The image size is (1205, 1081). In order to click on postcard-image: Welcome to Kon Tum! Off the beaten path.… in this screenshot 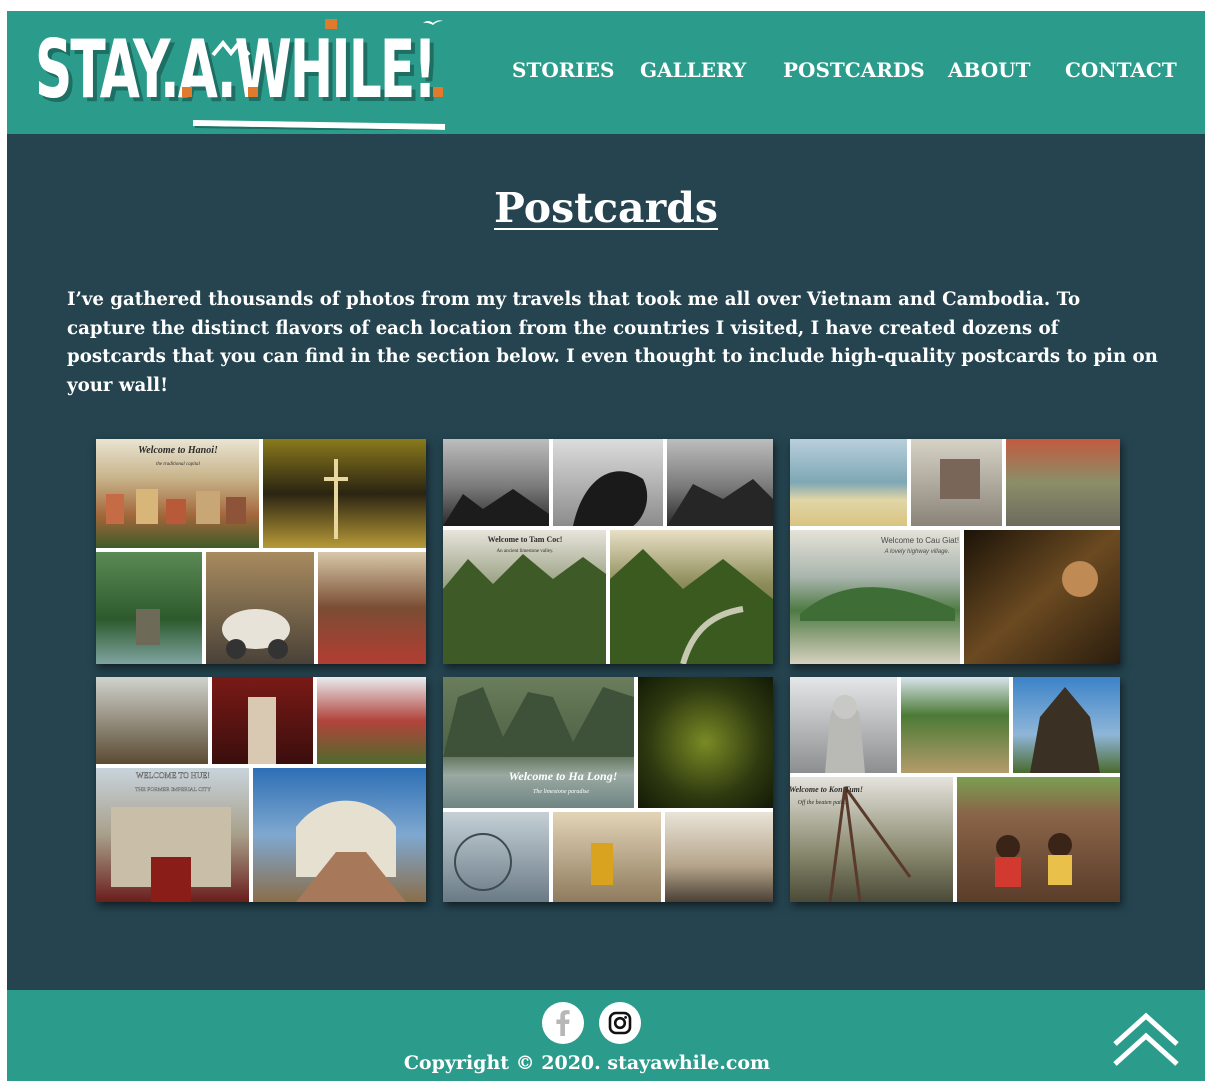, I will do `click(955, 789)`.